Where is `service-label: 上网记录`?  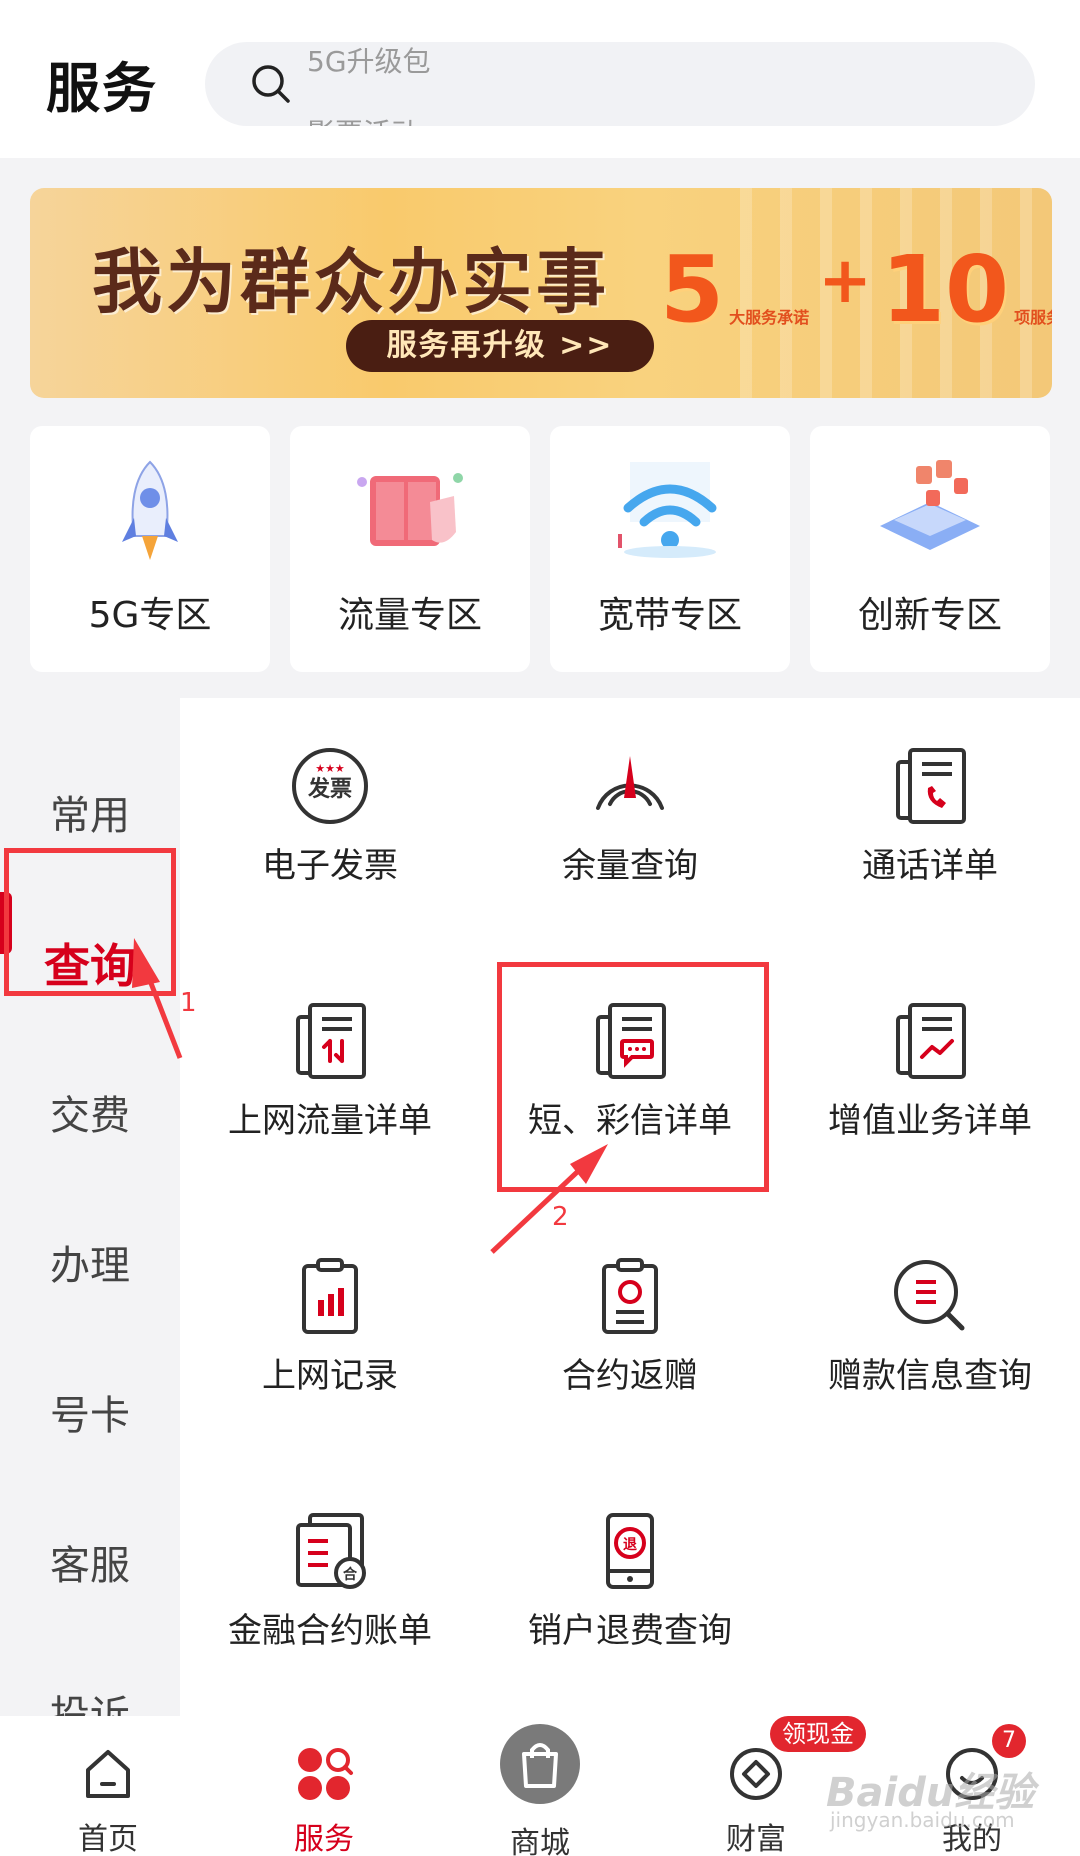 service-label: 上网记录 is located at coordinates (330, 1376).